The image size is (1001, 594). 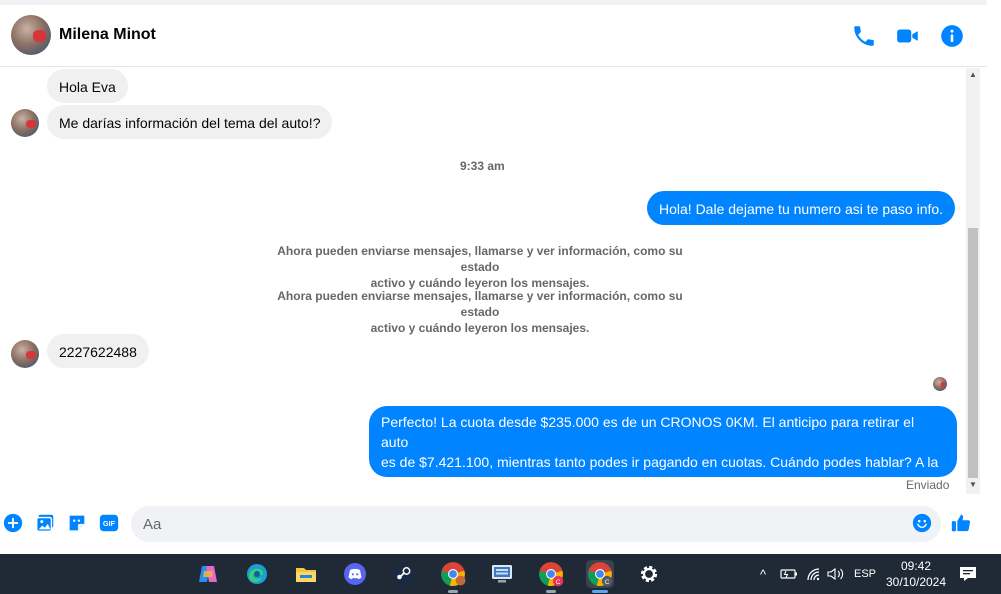 What do you see at coordinates (600, 591) in the screenshot?
I see `active-indicator` at bounding box center [600, 591].